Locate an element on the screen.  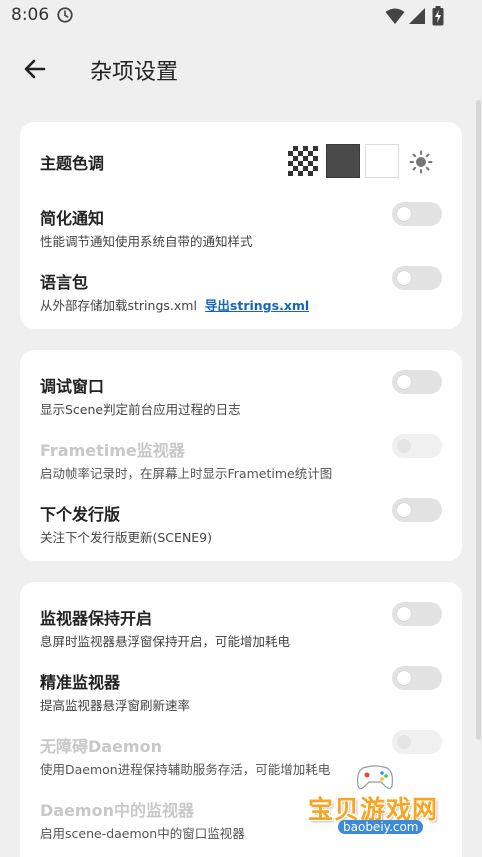
setting-language-pack: 语言包 从外部存储加载strings.xml 导出strings.xml is located at coordinates (241, 295).